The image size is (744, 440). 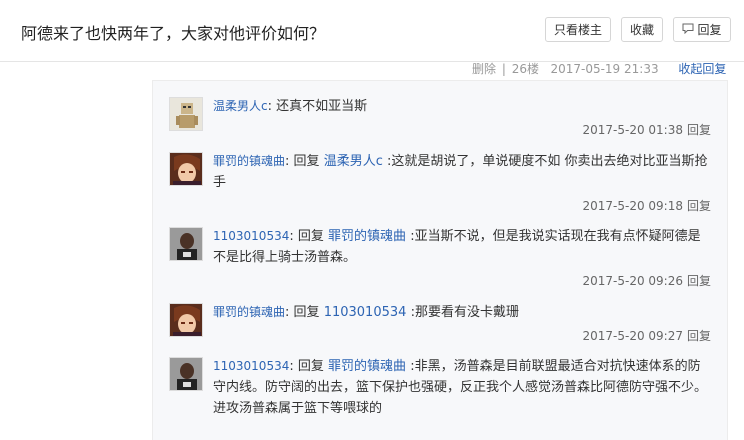 What do you see at coordinates (702, 69) in the screenshot?
I see `collapse-replies-link: 收起回复` at bounding box center [702, 69].